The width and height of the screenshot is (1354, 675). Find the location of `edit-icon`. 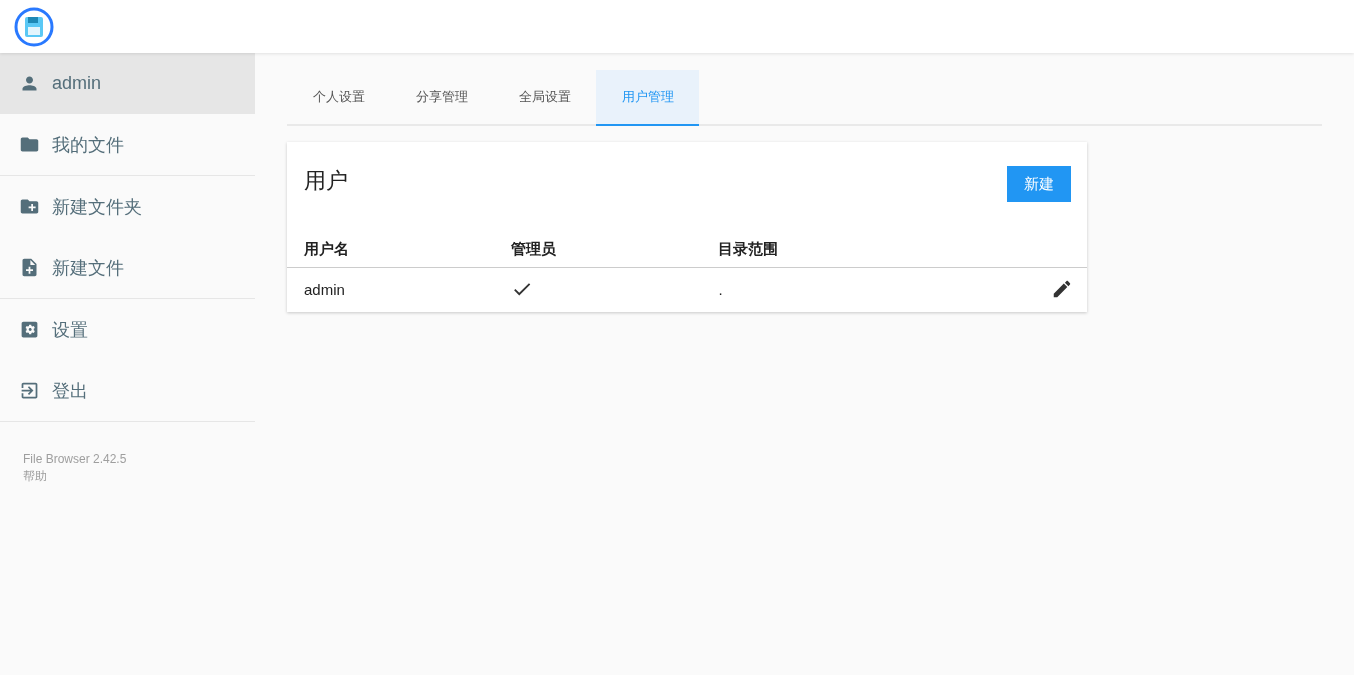

edit-icon is located at coordinates (1062, 289).